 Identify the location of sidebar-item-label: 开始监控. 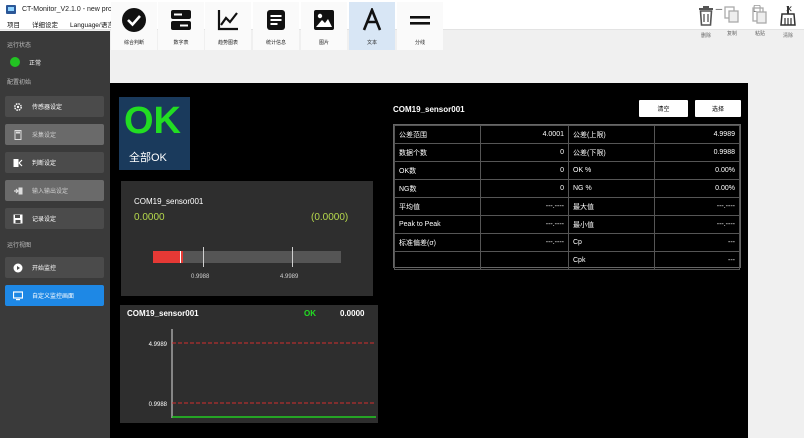
(44, 269).